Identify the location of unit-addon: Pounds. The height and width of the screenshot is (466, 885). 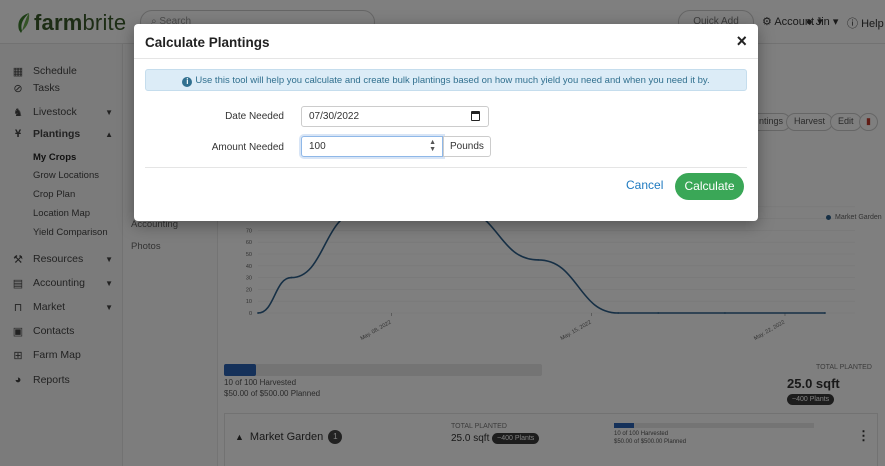
(467, 146).